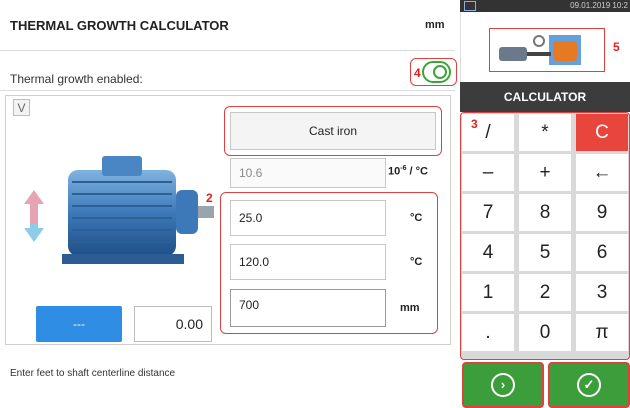 This screenshot has height=408, width=630. What do you see at coordinates (440, 72) in the screenshot?
I see `toggle-knob` at bounding box center [440, 72].